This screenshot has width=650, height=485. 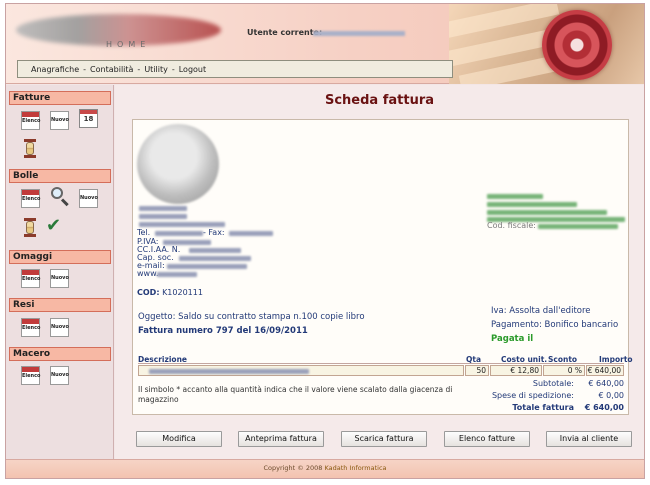 What do you see at coordinates (30, 198) in the screenshot?
I see `bolle-elenco-icon: Elenco` at bounding box center [30, 198].